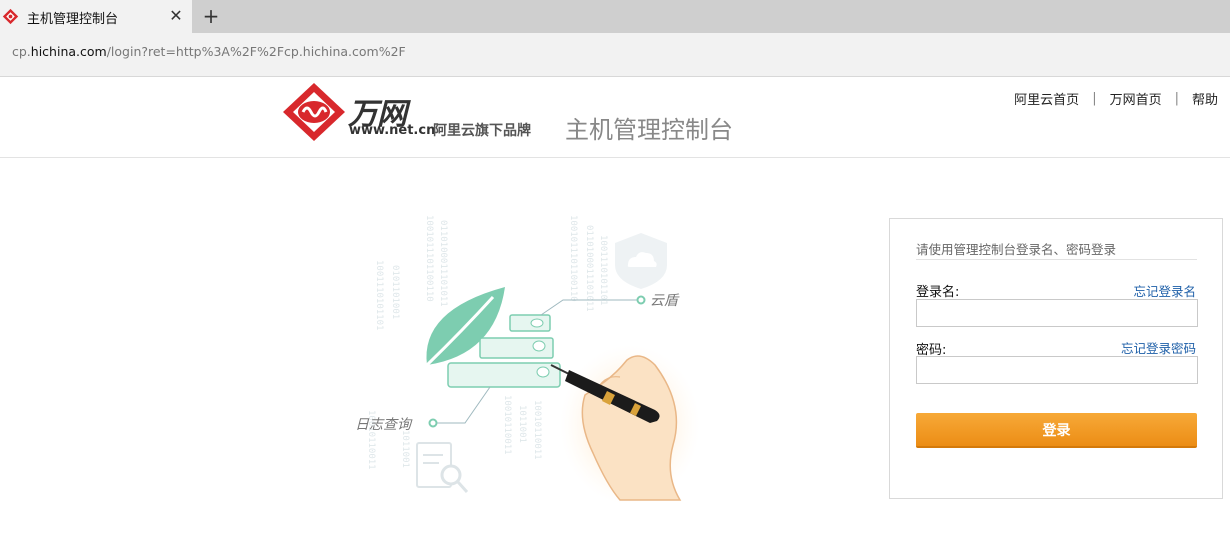 The height and width of the screenshot is (547, 1230). What do you see at coordinates (68, 51) in the screenshot?
I see `url-host: hichina.com` at bounding box center [68, 51].